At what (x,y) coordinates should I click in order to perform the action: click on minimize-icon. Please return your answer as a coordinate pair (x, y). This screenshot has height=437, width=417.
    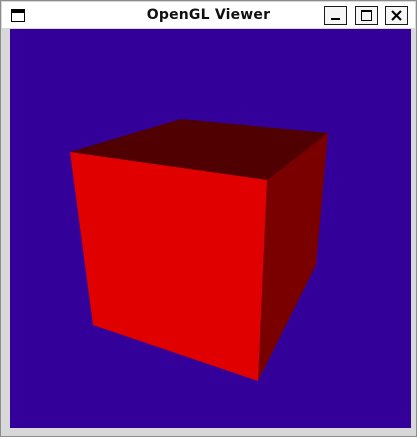
    Looking at the image, I should click on (335, 19).